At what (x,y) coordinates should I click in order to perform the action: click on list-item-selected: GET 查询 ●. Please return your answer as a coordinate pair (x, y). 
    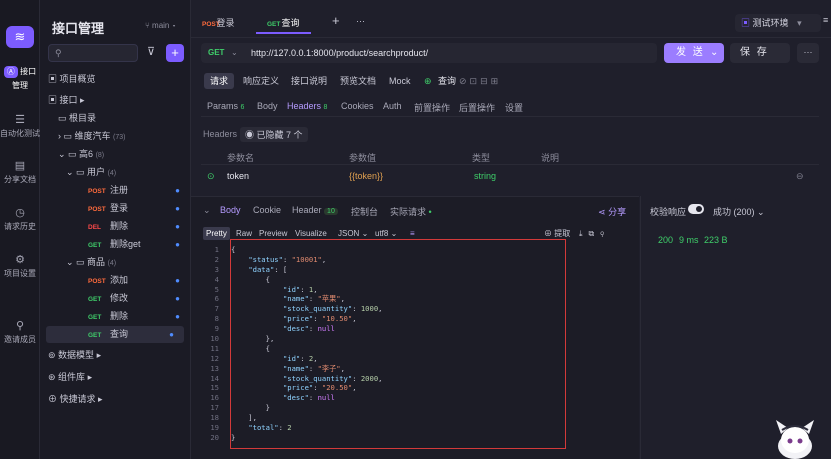
    Looking at the image, I should click on (115, 334).